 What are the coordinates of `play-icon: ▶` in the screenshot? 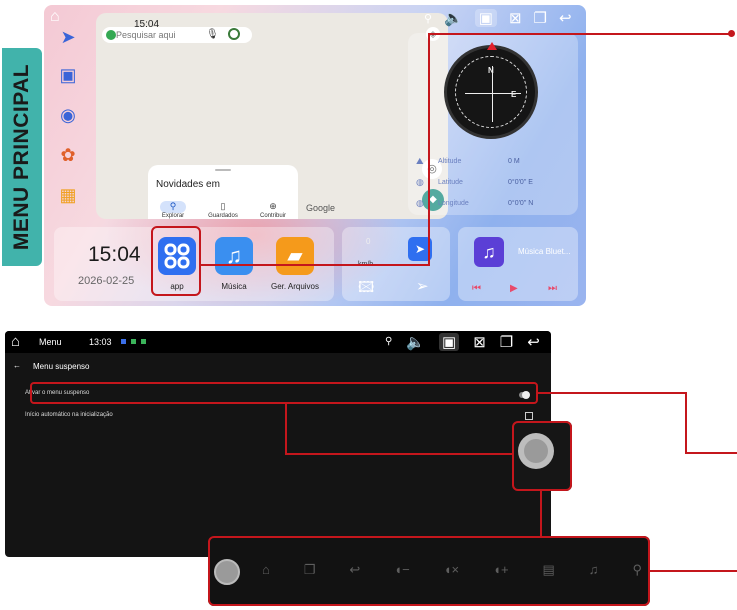 It's located at (514, 288).